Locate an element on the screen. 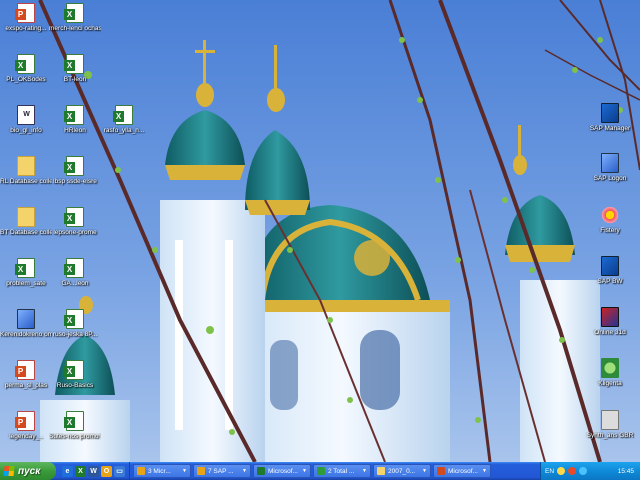 This screenshot has height=480, width=640. desktop-icon-label: Sutes-nos promo BO is located at coordinates (75, 436).